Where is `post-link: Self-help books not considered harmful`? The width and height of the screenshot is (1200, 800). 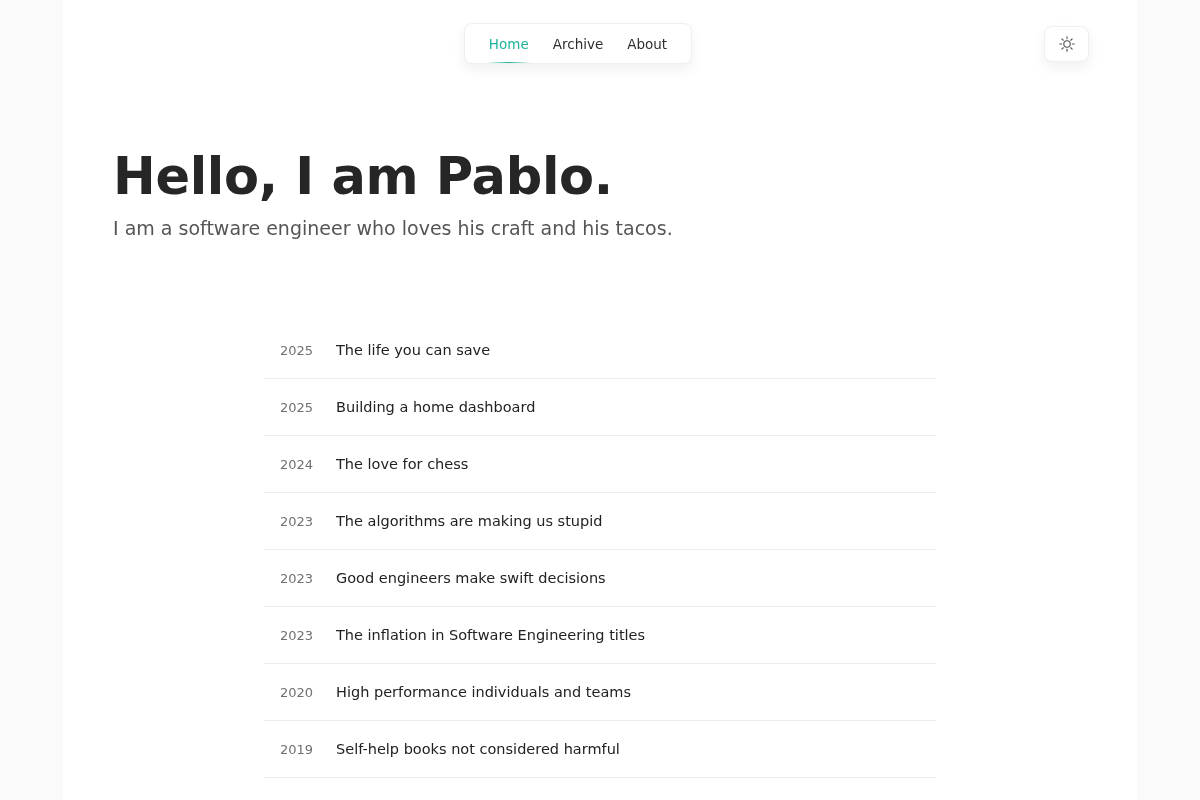 post-link: Self-help books not considered harmful is located at coordinates (478, 749).